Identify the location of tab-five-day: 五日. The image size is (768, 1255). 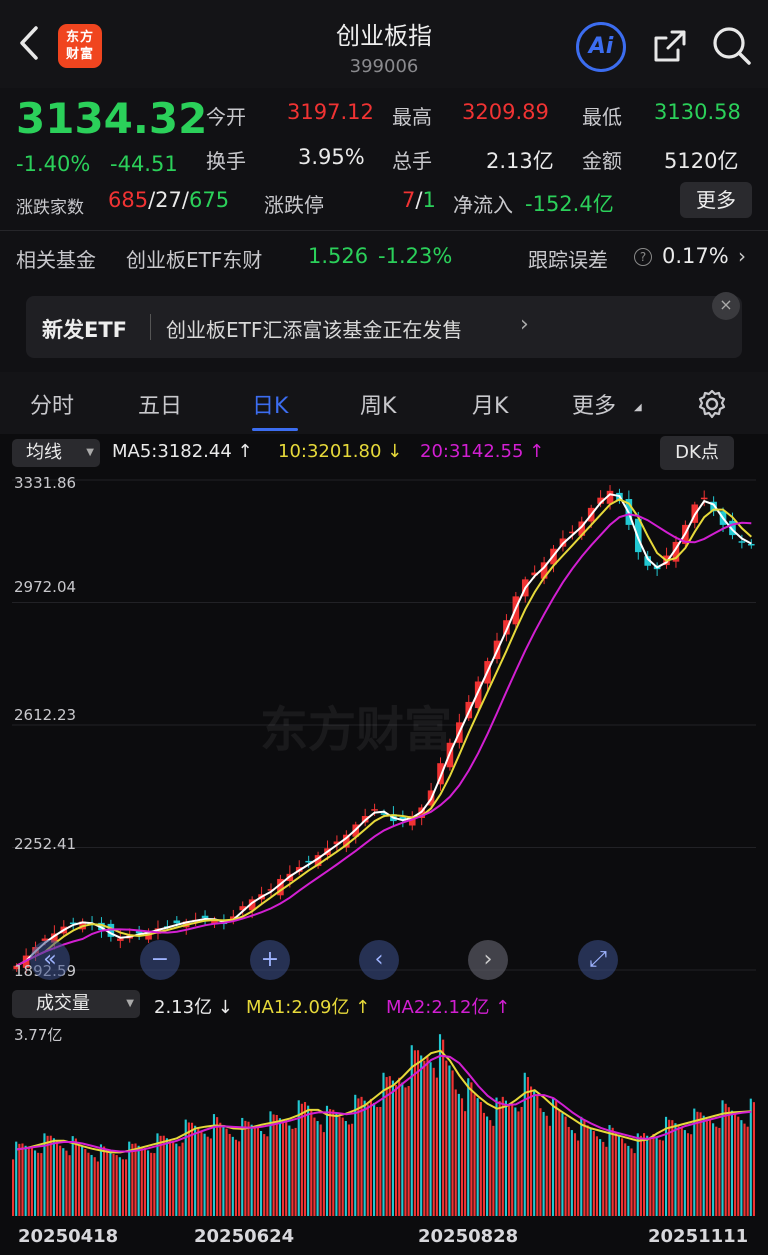
(160, 404).